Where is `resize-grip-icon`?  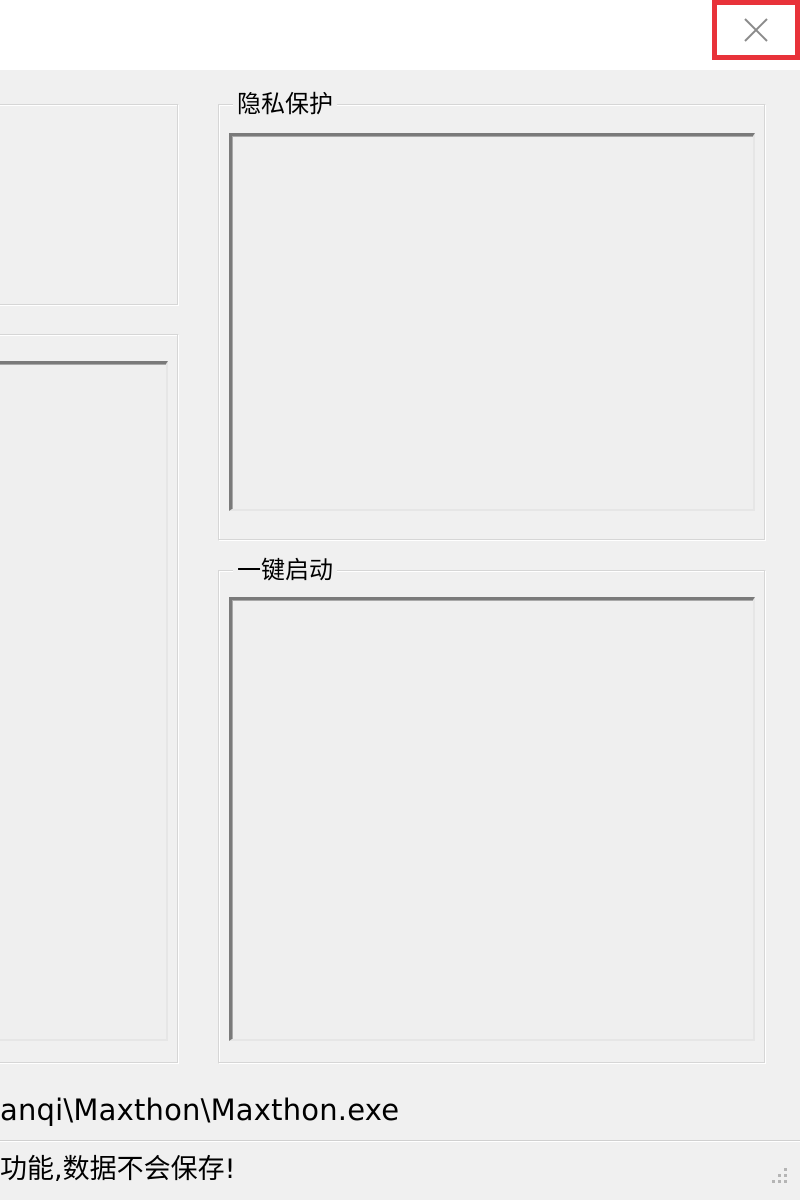
resize-grip-icon is located at coordinates (779, 1175).